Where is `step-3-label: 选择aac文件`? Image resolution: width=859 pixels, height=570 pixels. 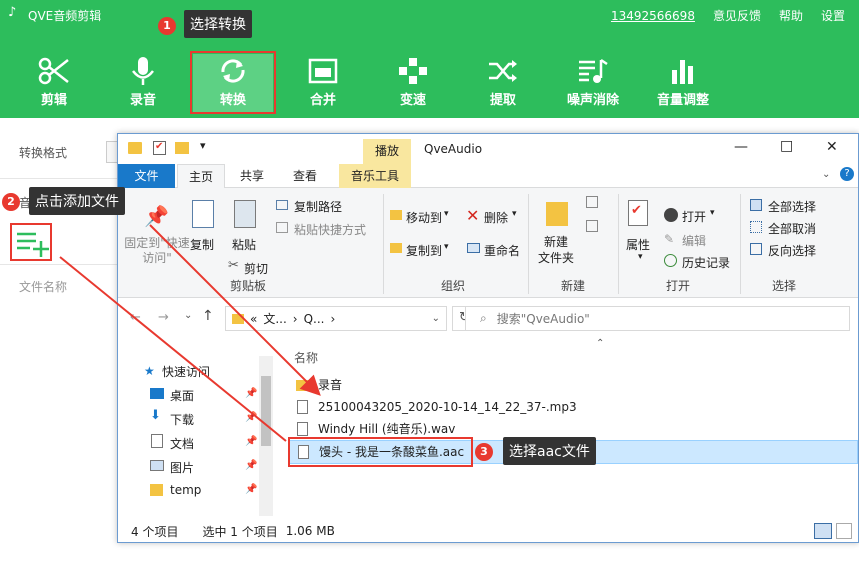 step-3-label: 选择aac文件 is located at coordinates (549, 451).